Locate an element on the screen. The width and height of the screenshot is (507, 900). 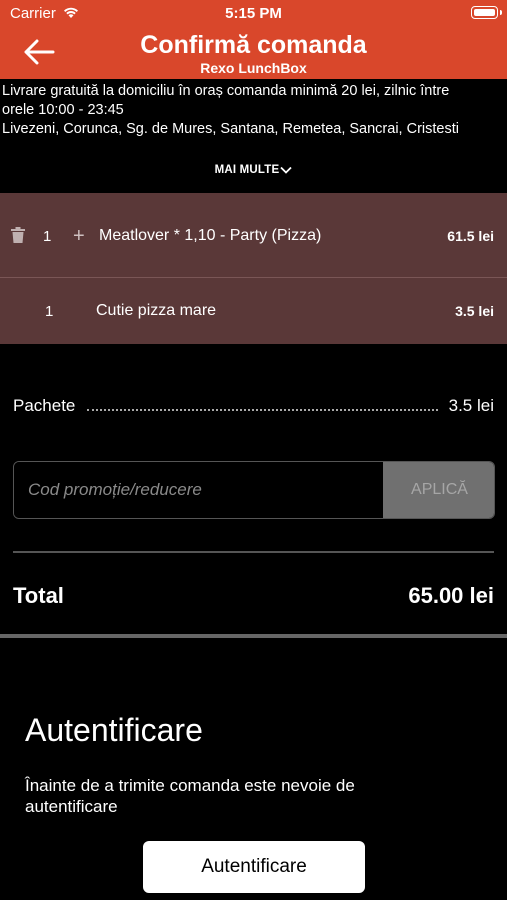
delivery-info-line: orele 10:00 - 23:45 is located at coordinates (63, 110).